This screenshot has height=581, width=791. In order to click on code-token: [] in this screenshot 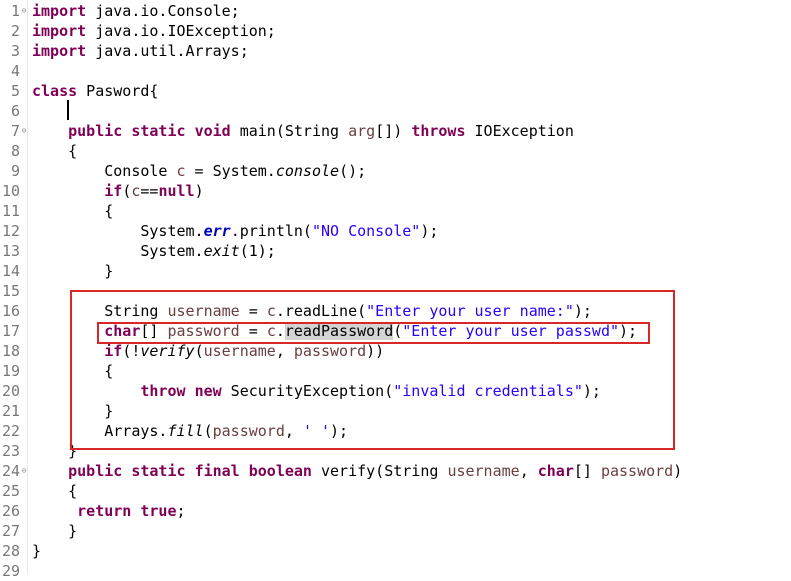, I will do `click(587, 471)`.